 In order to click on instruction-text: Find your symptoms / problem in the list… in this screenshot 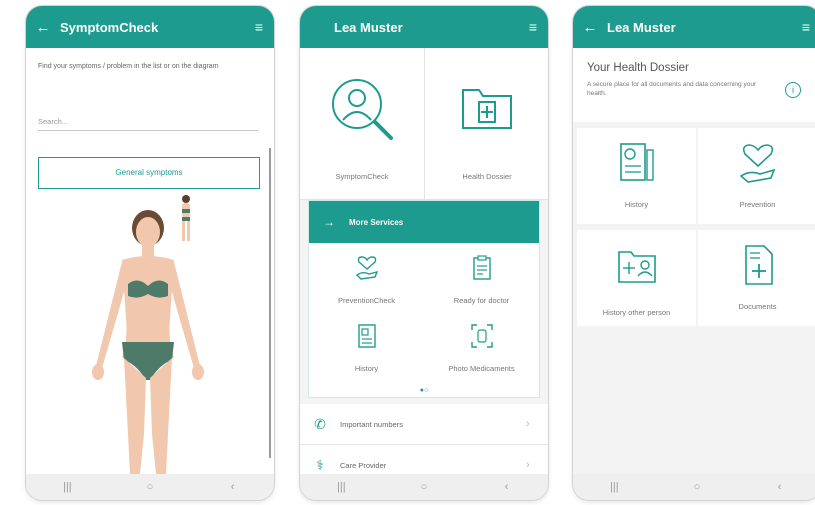, I will do `click(128, 66)`.